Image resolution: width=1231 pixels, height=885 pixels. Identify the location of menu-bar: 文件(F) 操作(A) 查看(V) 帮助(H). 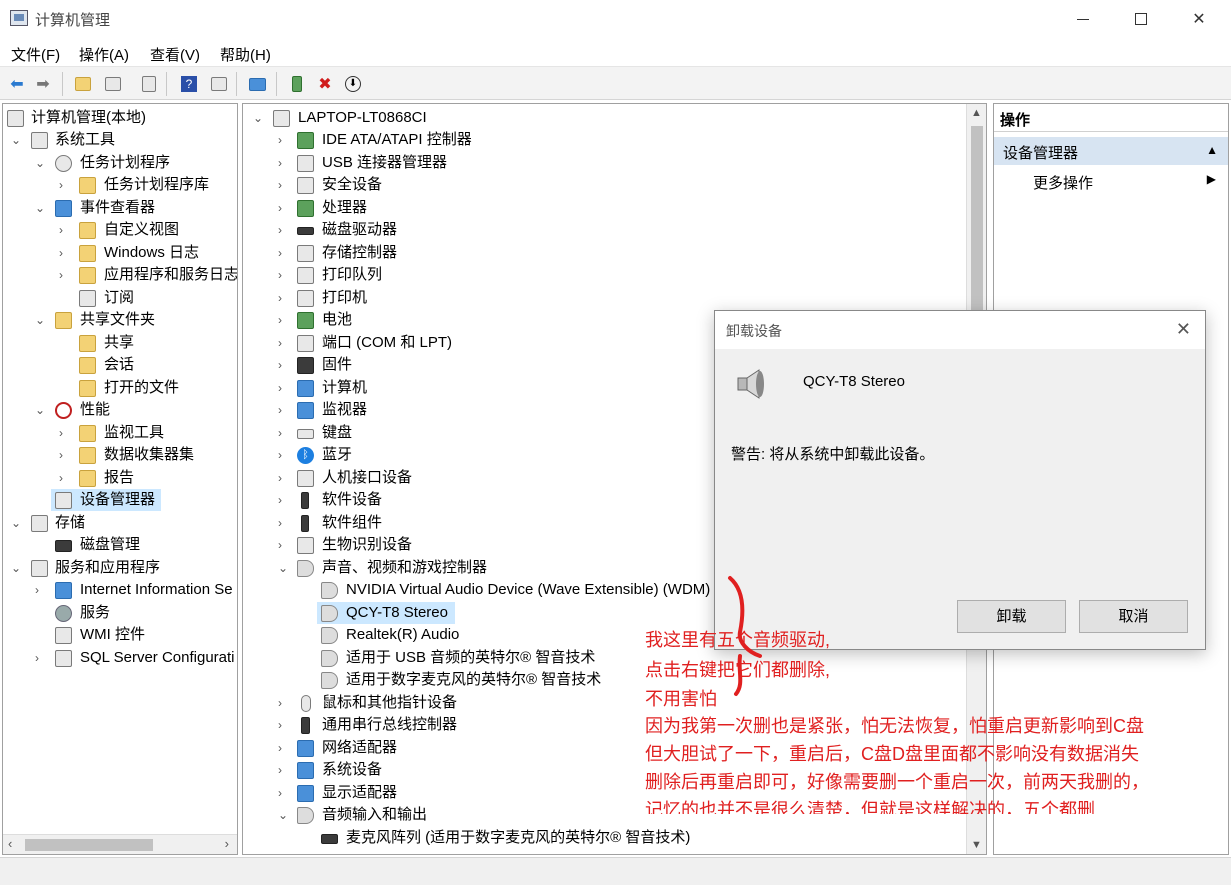
(615, 52).